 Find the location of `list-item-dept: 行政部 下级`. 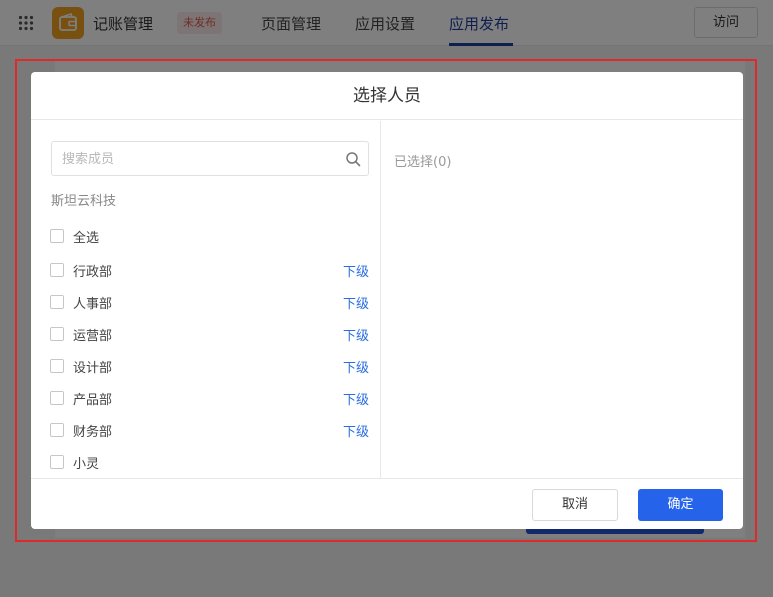

list-item-dept: 行政部 下级 is located at coordinates (209, 270).